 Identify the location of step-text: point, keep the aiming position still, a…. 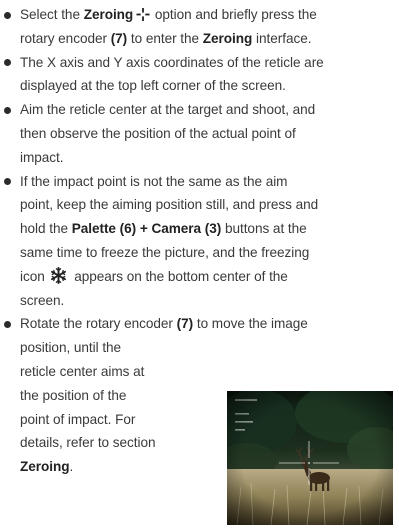
(169, 205).